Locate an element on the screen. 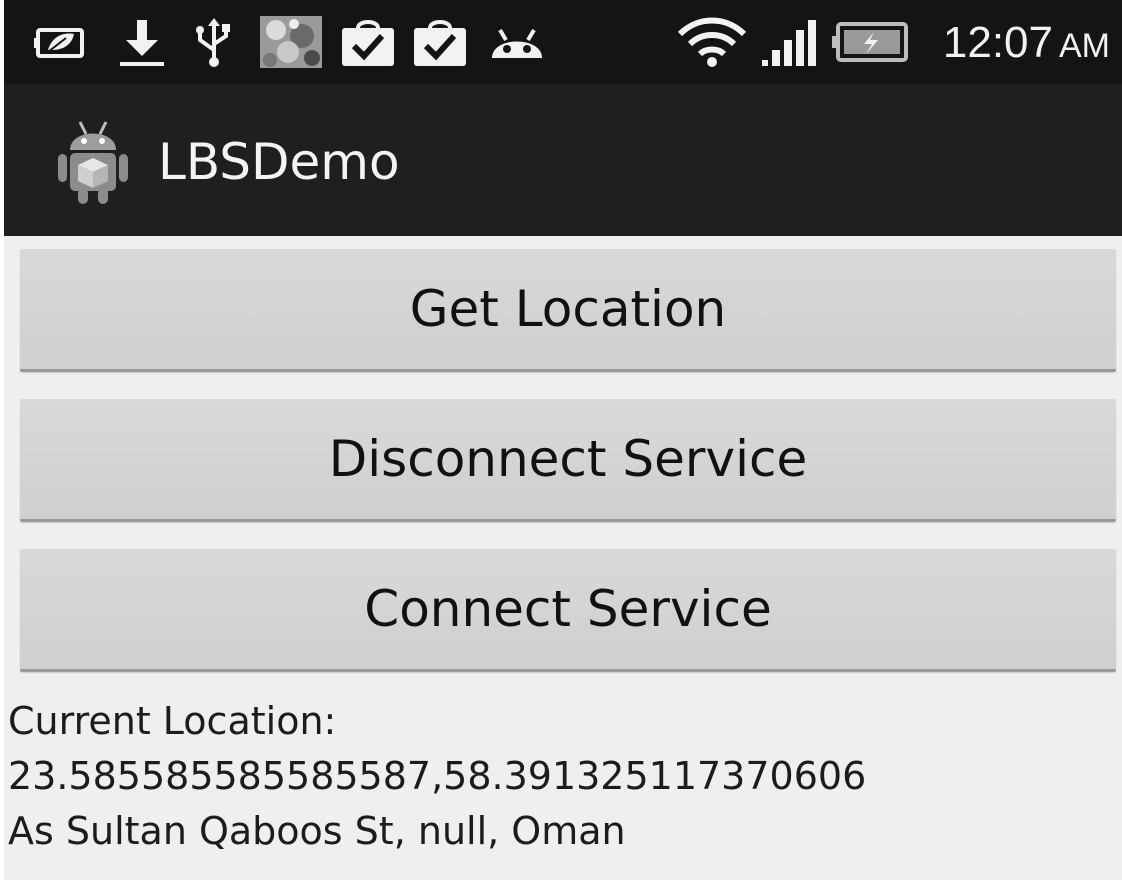 This screenshot has width=1122, height=880. status-bar: 12:07 AM is located at coordinates (563, 42).